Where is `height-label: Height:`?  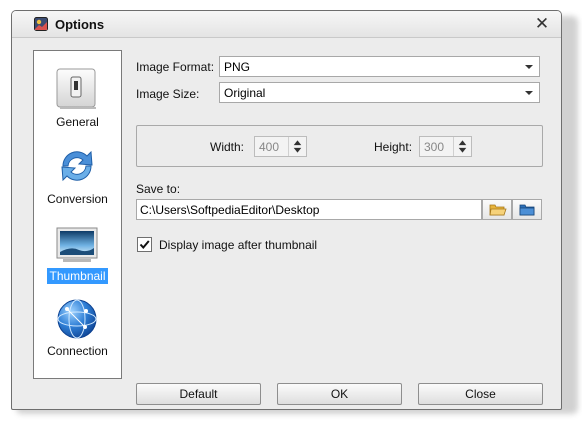
height-label: Height: is located at coordinates (393, 147).